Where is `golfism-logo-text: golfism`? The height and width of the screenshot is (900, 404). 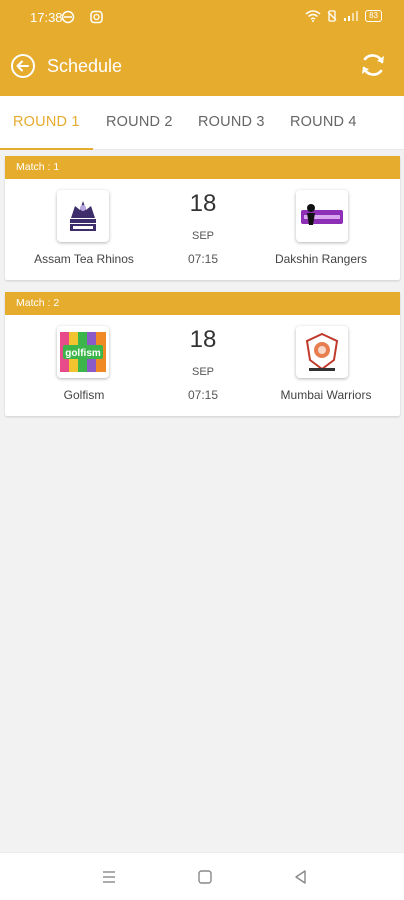 golfism-logo-text: golfism is located at coordinates (83, 353).